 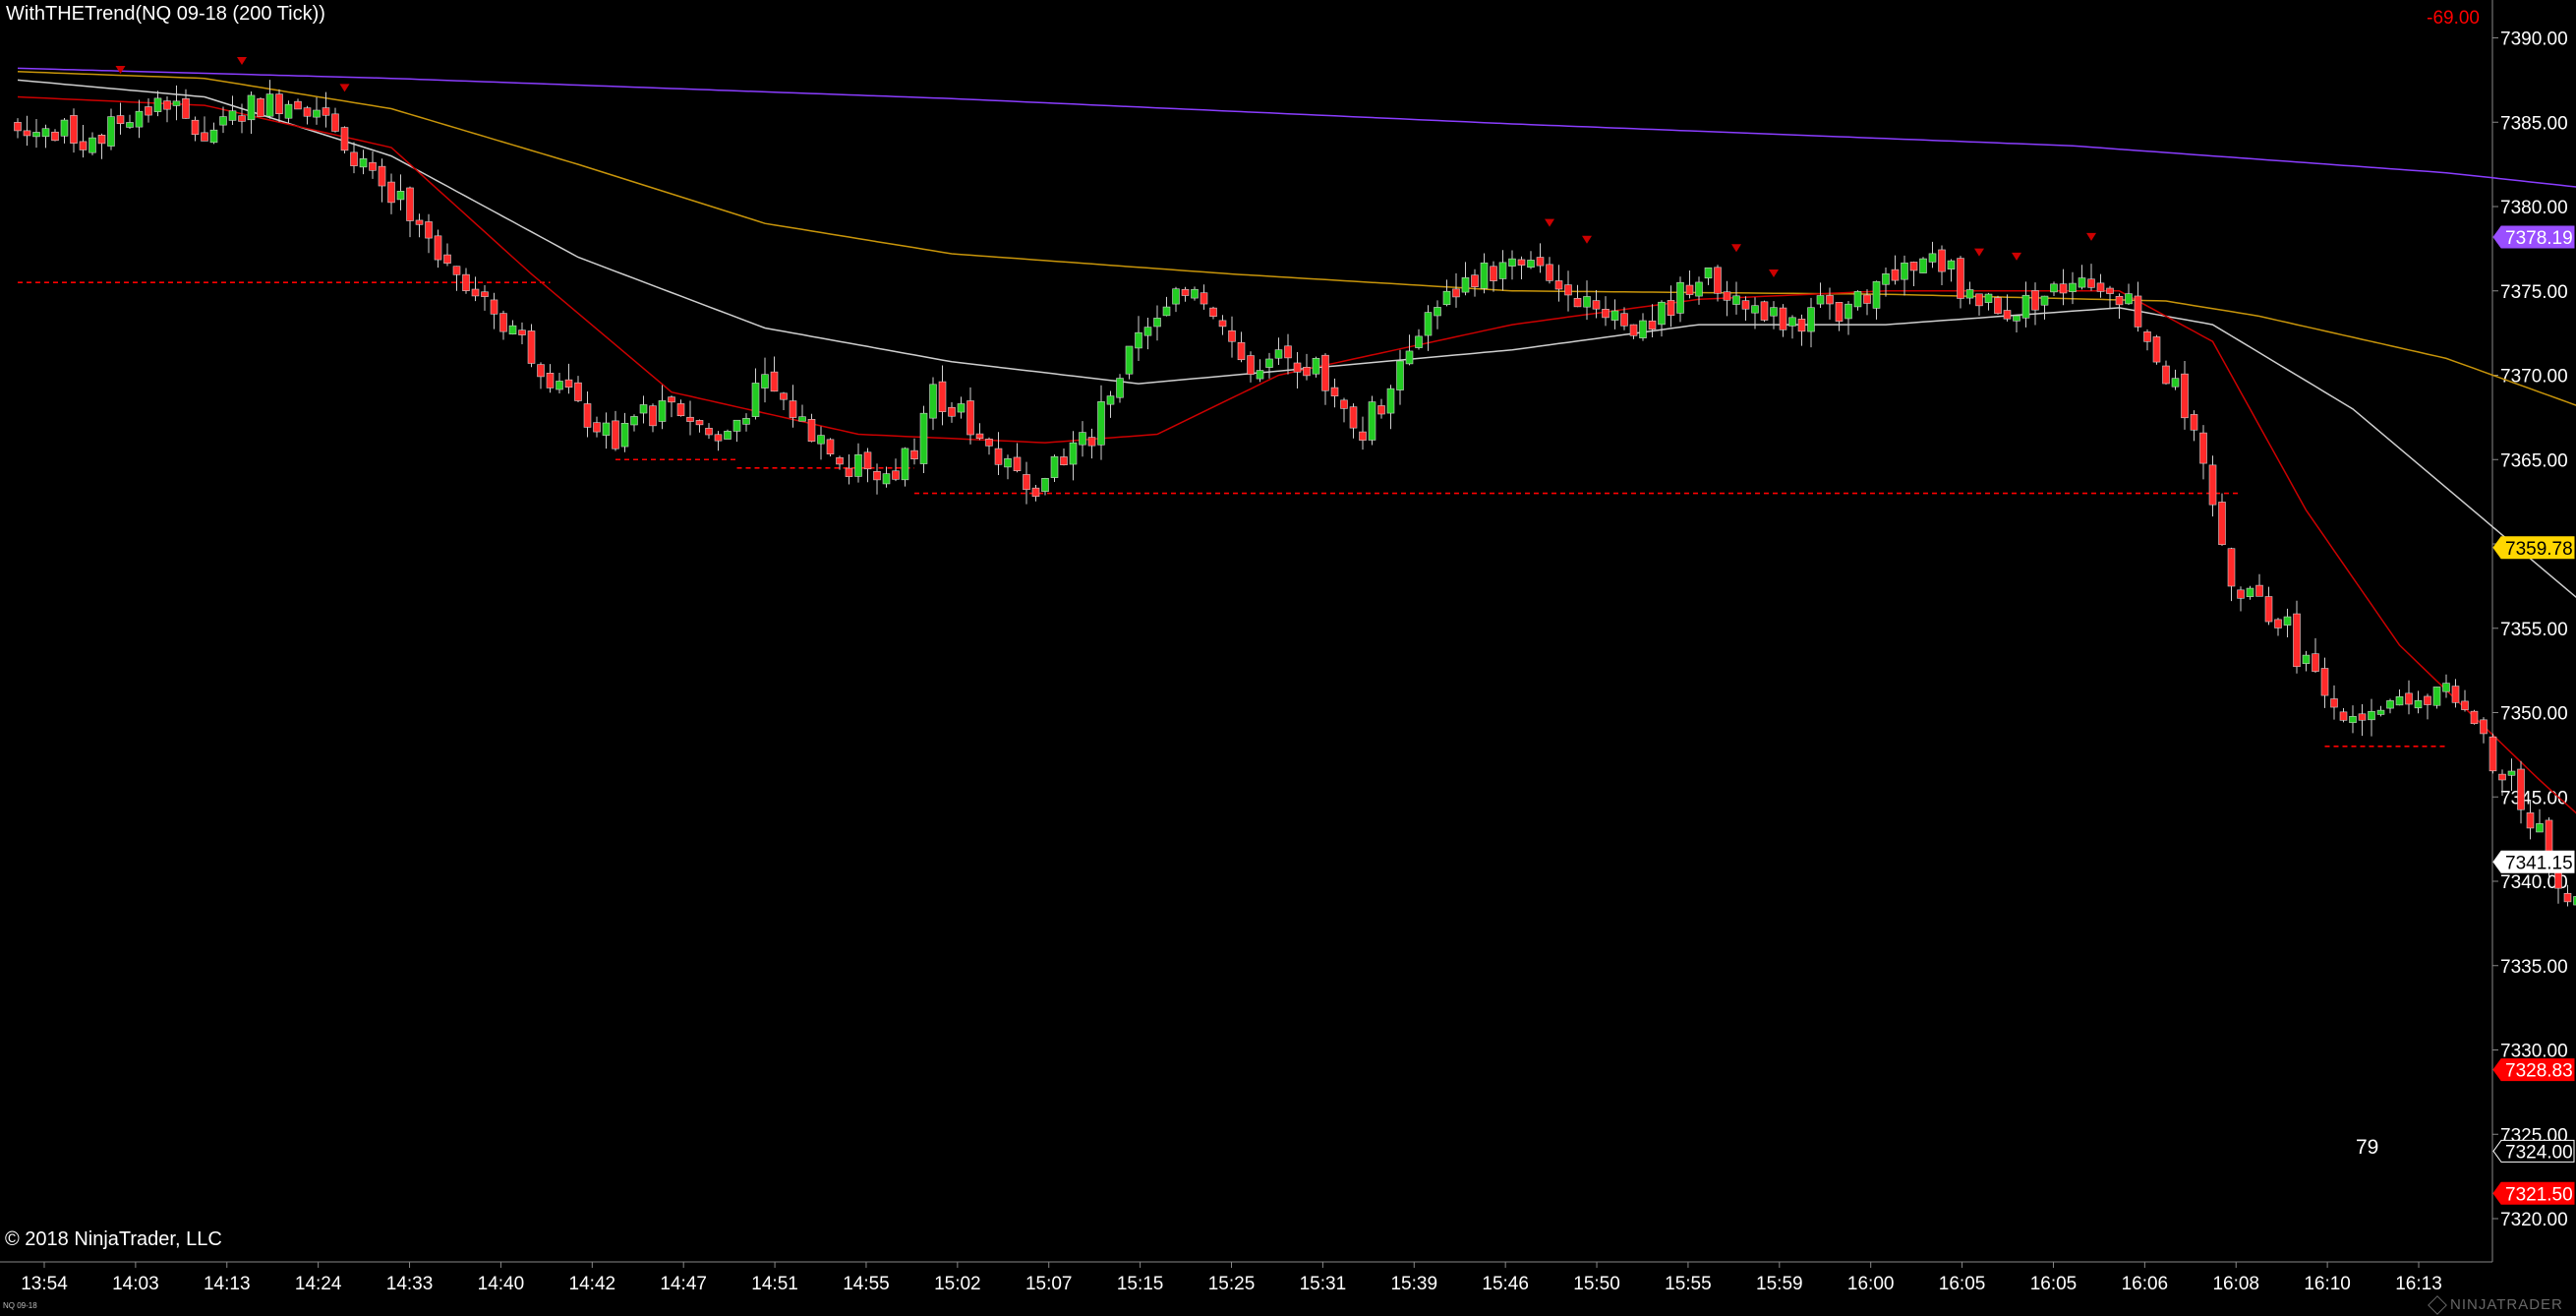 I want to click on x-tick-label: 15:50, so click(x=1596, y=1284).